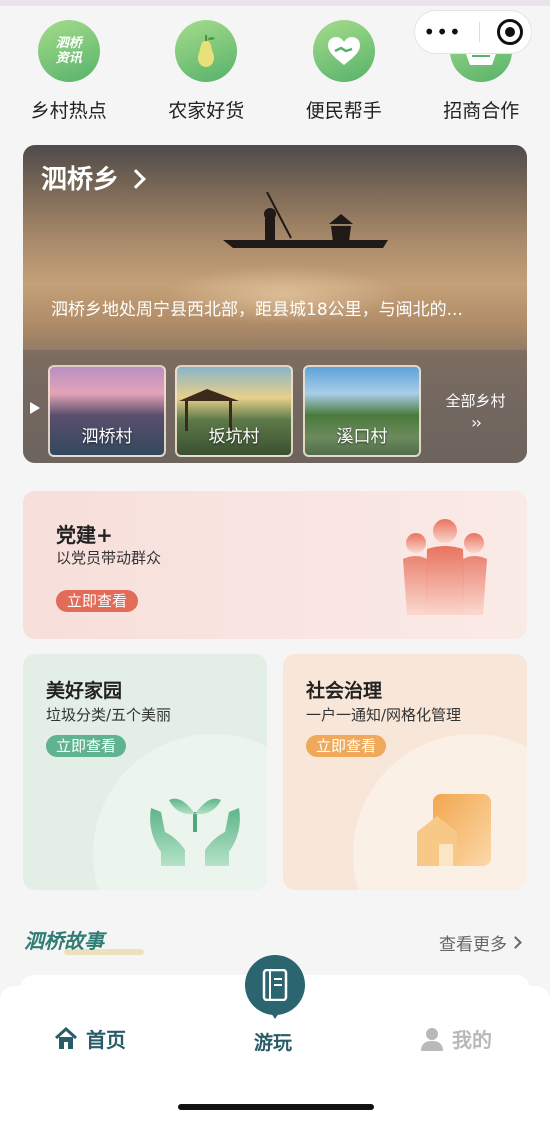 Image resolution: width=550 pixels, height=1123 pixels. Describe the element at coordinates (273, 1041) in the screenshot. I see `tab-play-label: 游玩` at that location.